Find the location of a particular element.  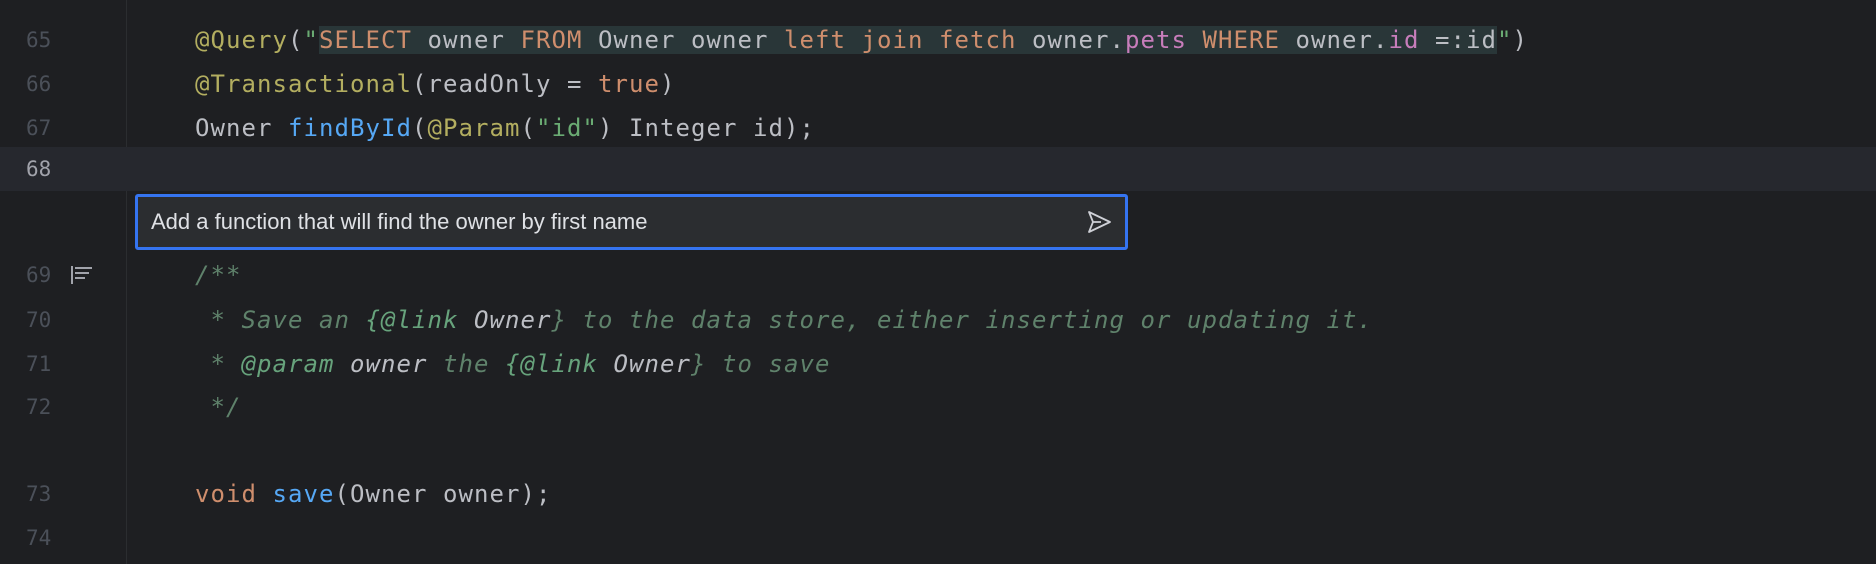

code-token is located at coordinates (1195, 40).